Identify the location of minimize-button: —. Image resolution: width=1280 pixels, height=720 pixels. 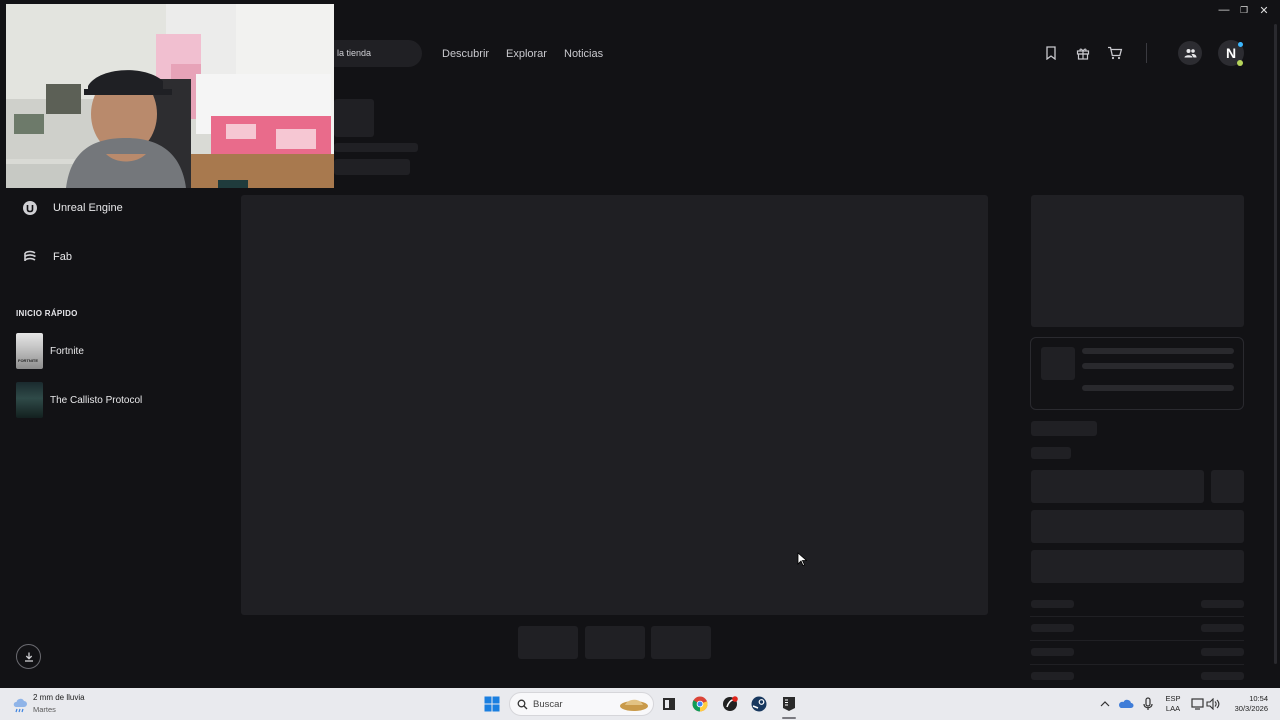
(1224, 10).